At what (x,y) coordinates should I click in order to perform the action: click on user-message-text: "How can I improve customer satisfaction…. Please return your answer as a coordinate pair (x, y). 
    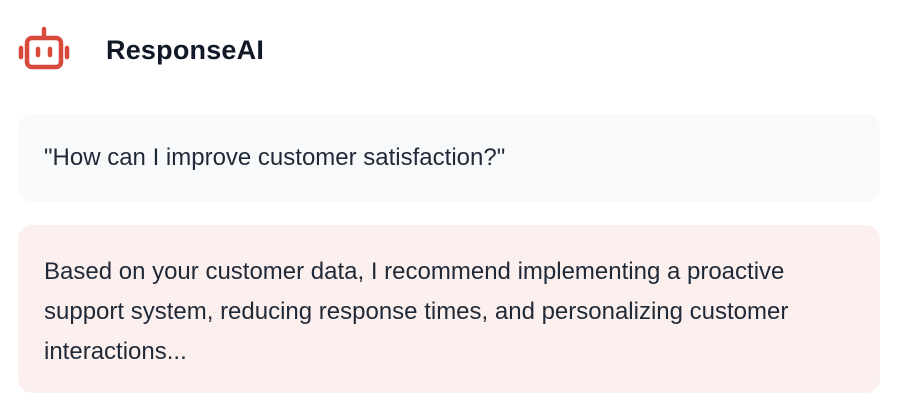
    Looking at the image, I should click on (275, 157).